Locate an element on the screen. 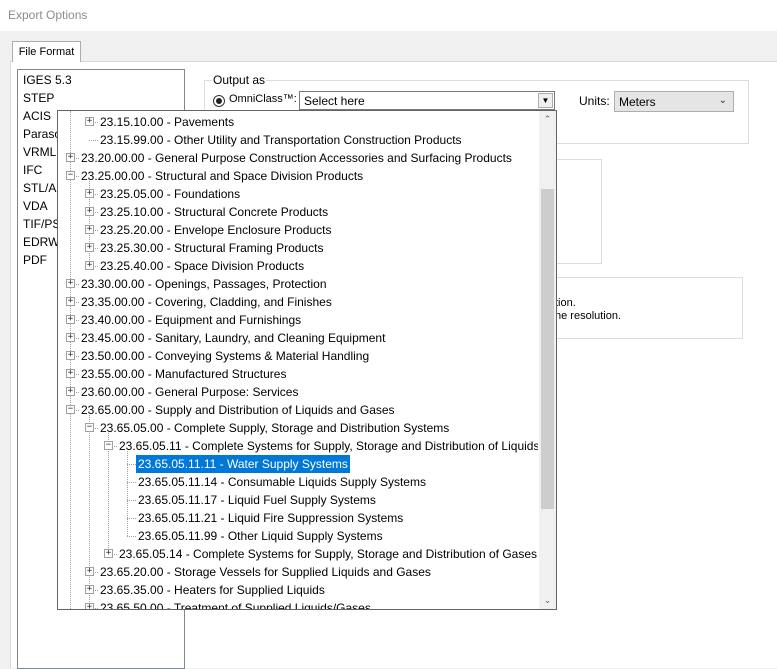  format-item: VRML is located at coordinates (39, 152).